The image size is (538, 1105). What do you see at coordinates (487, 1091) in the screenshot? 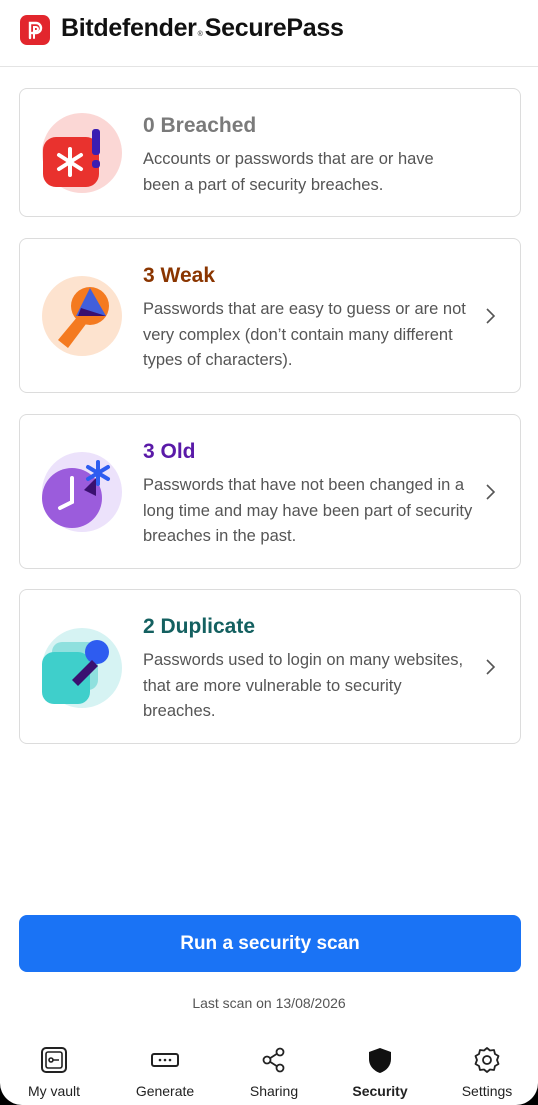
I see `nav-label-settings: Settings` at bounding box center [487, 1091].